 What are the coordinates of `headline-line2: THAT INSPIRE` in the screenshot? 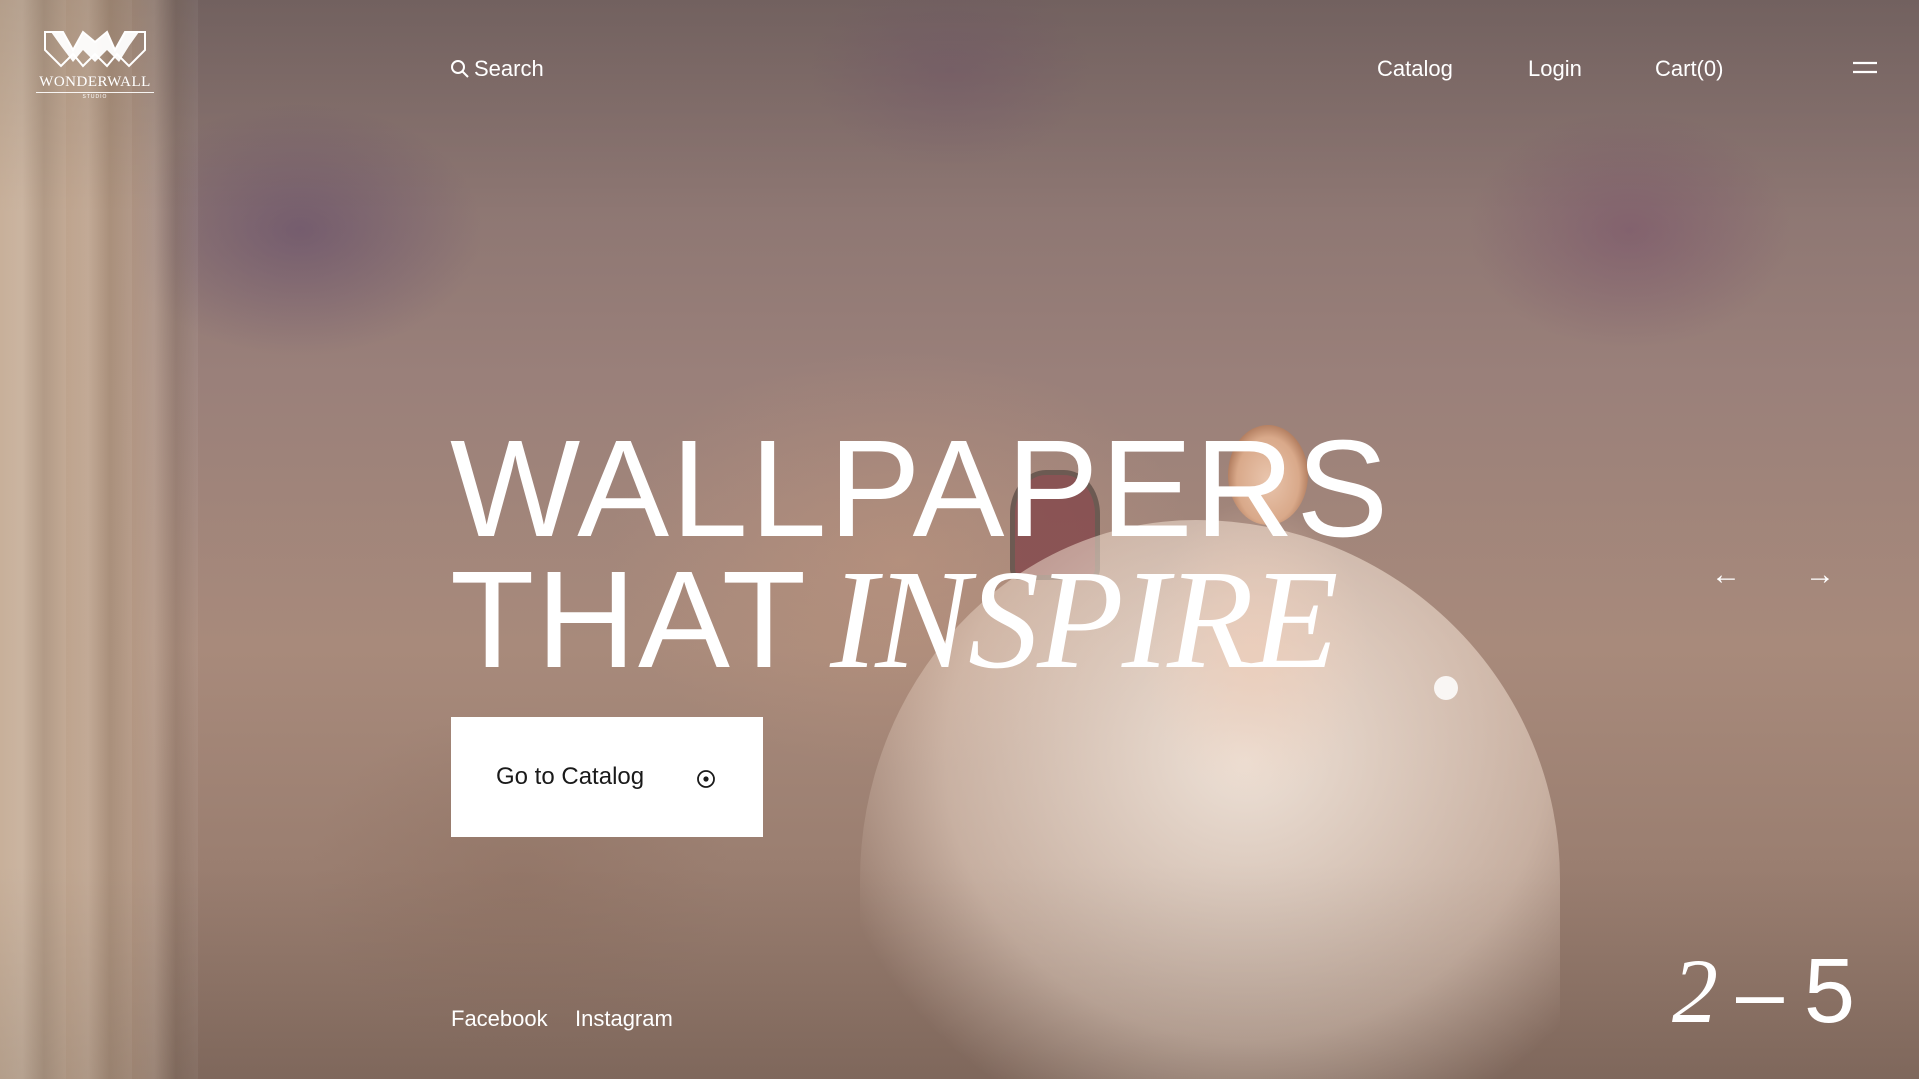 It's located at (920, 619).